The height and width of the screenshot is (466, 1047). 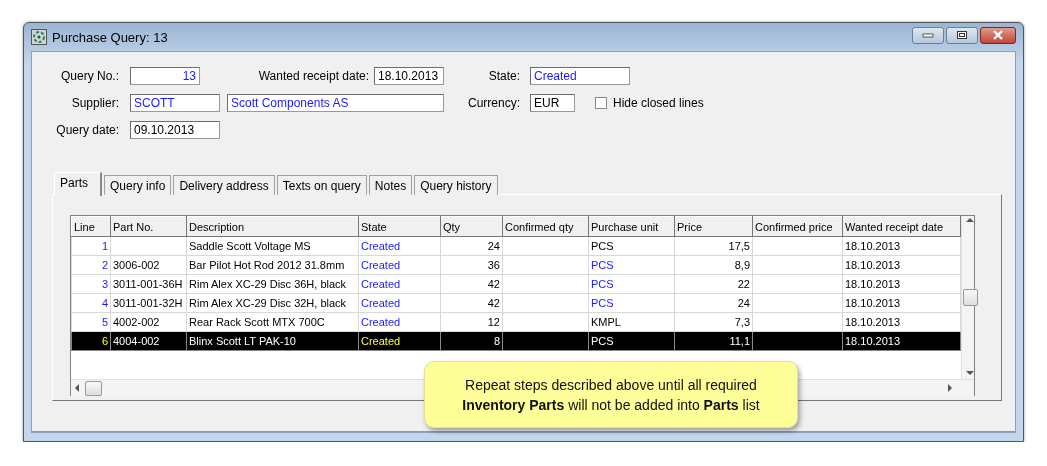 I want to click on column-header: State, so click(x=399, y=226).